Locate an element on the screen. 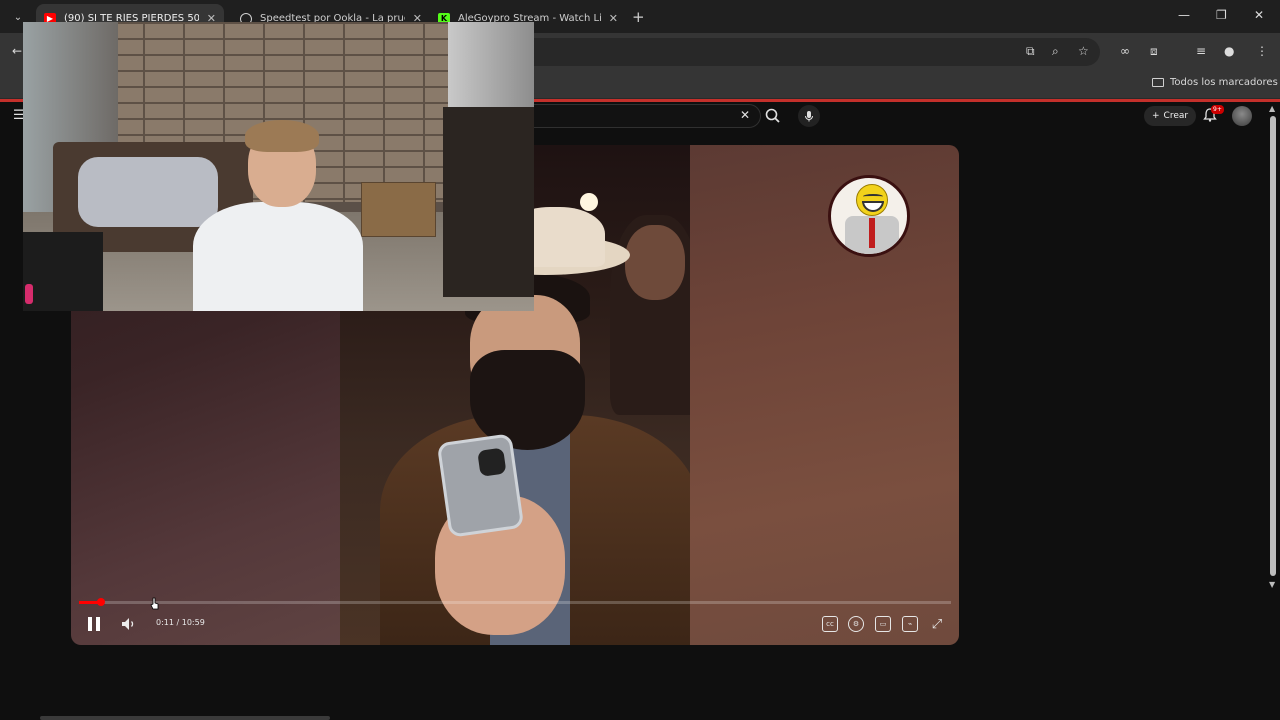 This screenshot has width=1280, height=720. new-tab-button: + is located at coordinates (638, 17).